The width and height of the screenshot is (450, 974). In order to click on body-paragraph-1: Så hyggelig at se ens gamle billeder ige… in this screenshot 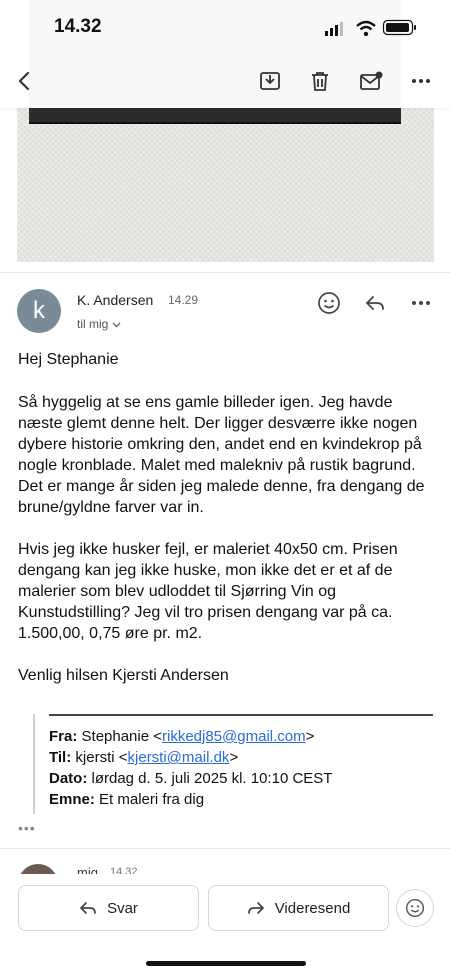, I will do `click(221, 455)`.